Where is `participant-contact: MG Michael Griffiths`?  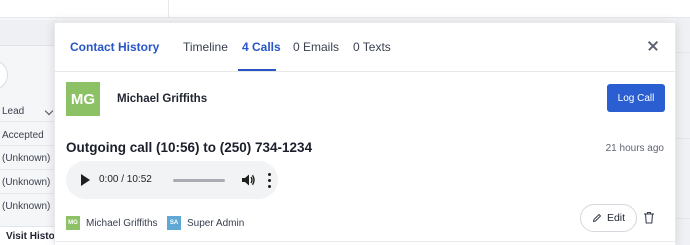 participant-contact: MG Michael Griffiths is located at coordinates (112, 223).